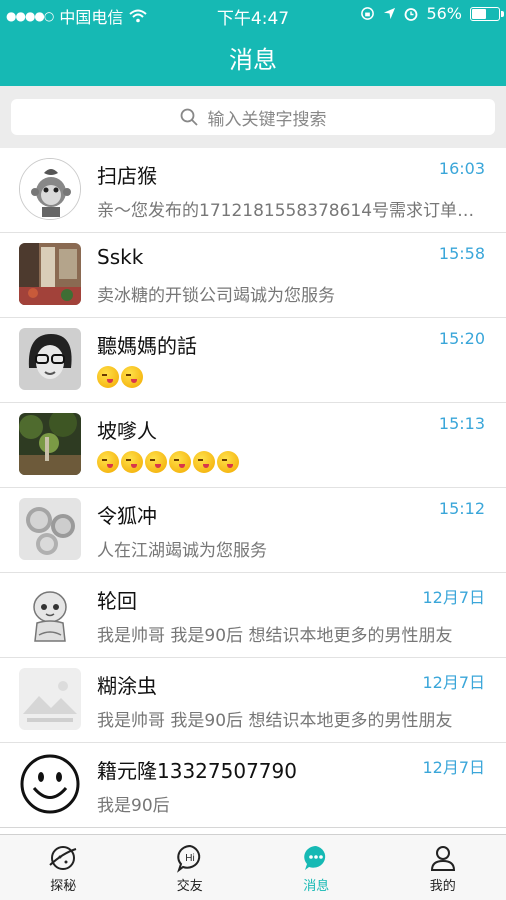 This screenshot has width=506, height=900. Describe the element at coordinates (127, 516) in the screenshot. I see `contact-name: 令狐冲` at that location.